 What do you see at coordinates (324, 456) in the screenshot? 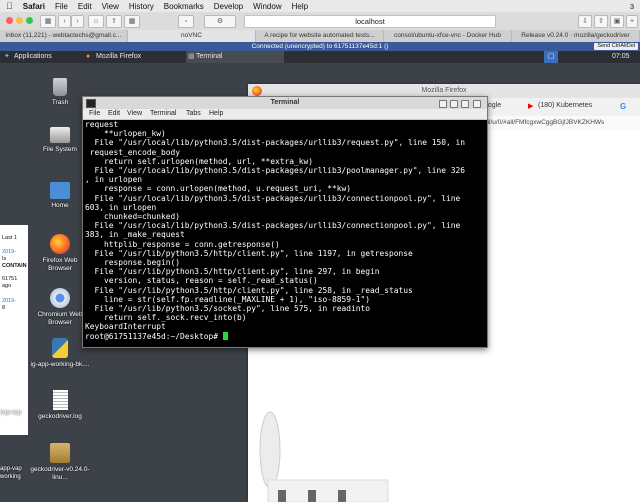
I see `illustration-graphic` at bounding box center [324, 456].